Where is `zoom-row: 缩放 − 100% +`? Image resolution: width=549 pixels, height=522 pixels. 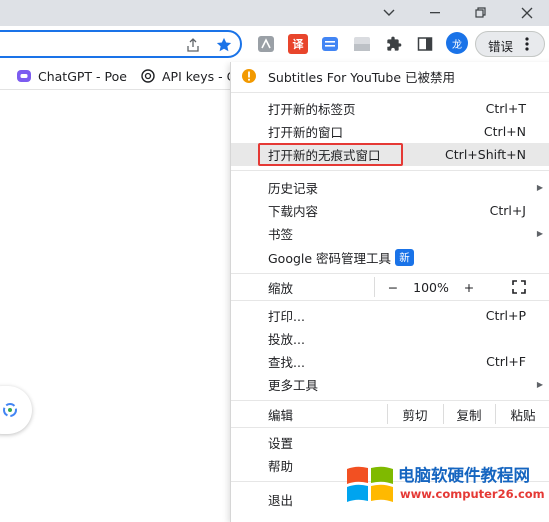 zoom-row: 缩放 − 100% + is located at coordinates (390, 287).